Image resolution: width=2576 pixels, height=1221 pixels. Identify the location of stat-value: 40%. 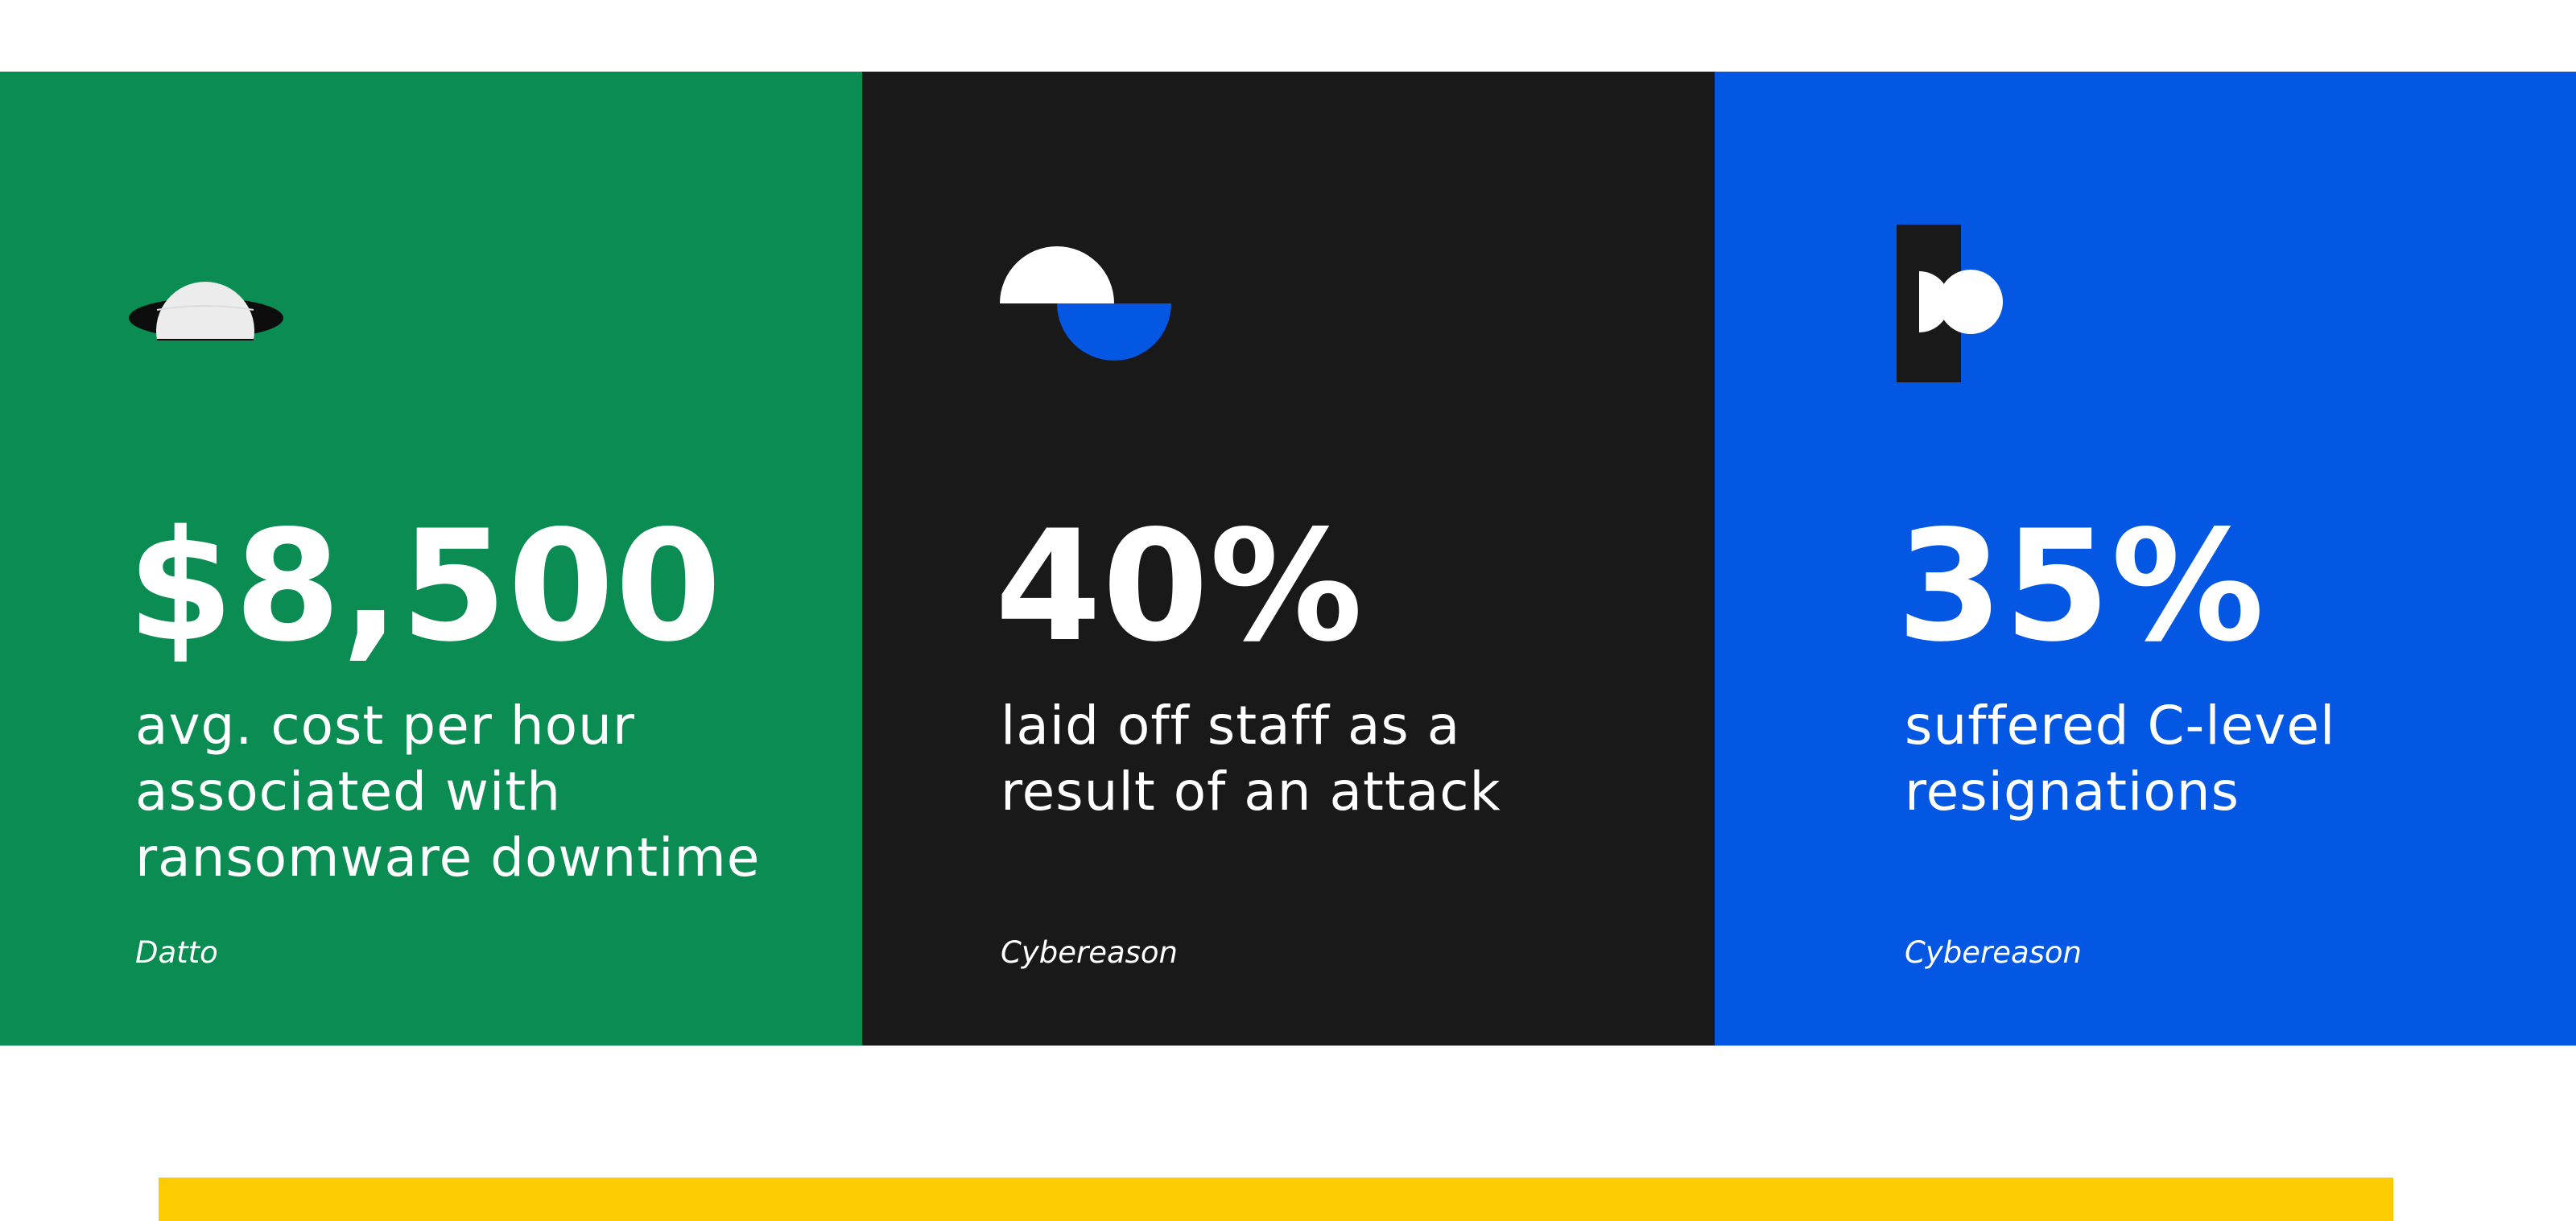
(1179, 586).